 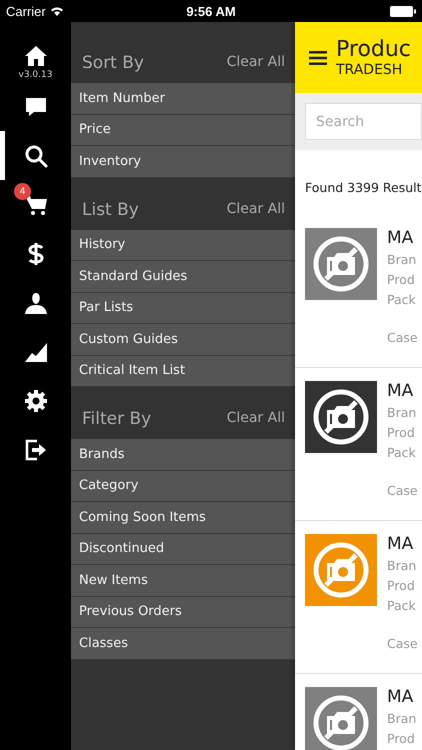 I want to click on filter-option: History, so click(x=183, y=245).